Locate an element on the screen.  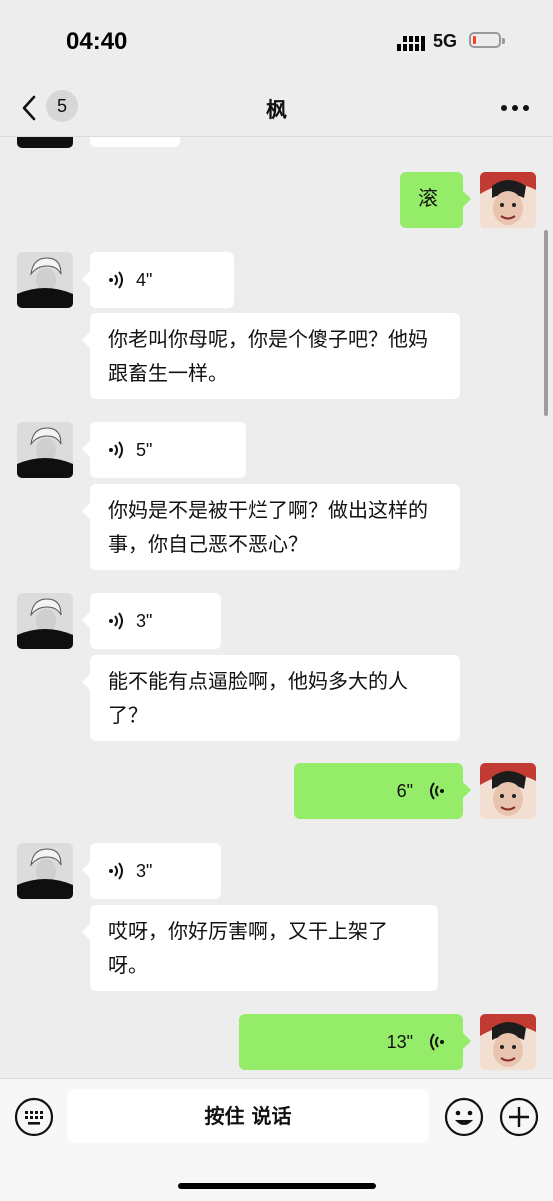
keyboard-icon is located at coordinates (34, 1117).